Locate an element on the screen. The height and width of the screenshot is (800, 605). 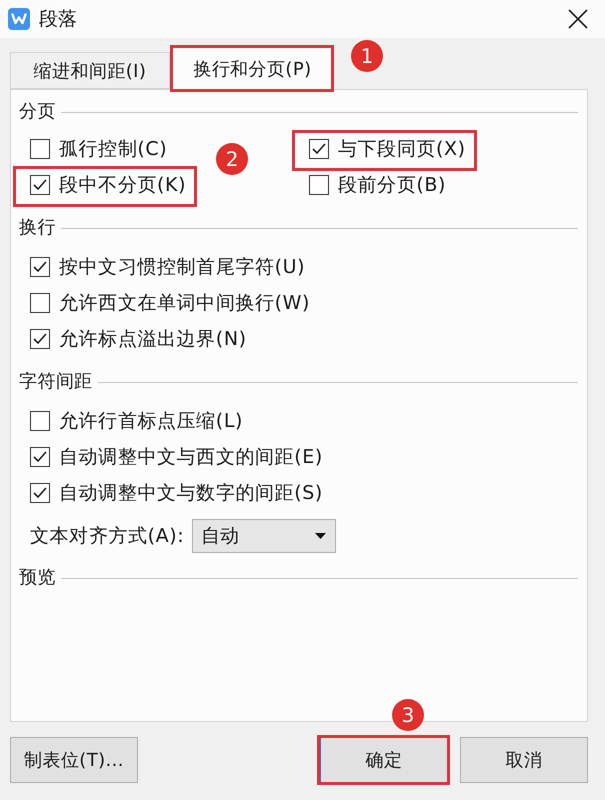
section-title: 字符间距 is located at coordinates (56, 381).